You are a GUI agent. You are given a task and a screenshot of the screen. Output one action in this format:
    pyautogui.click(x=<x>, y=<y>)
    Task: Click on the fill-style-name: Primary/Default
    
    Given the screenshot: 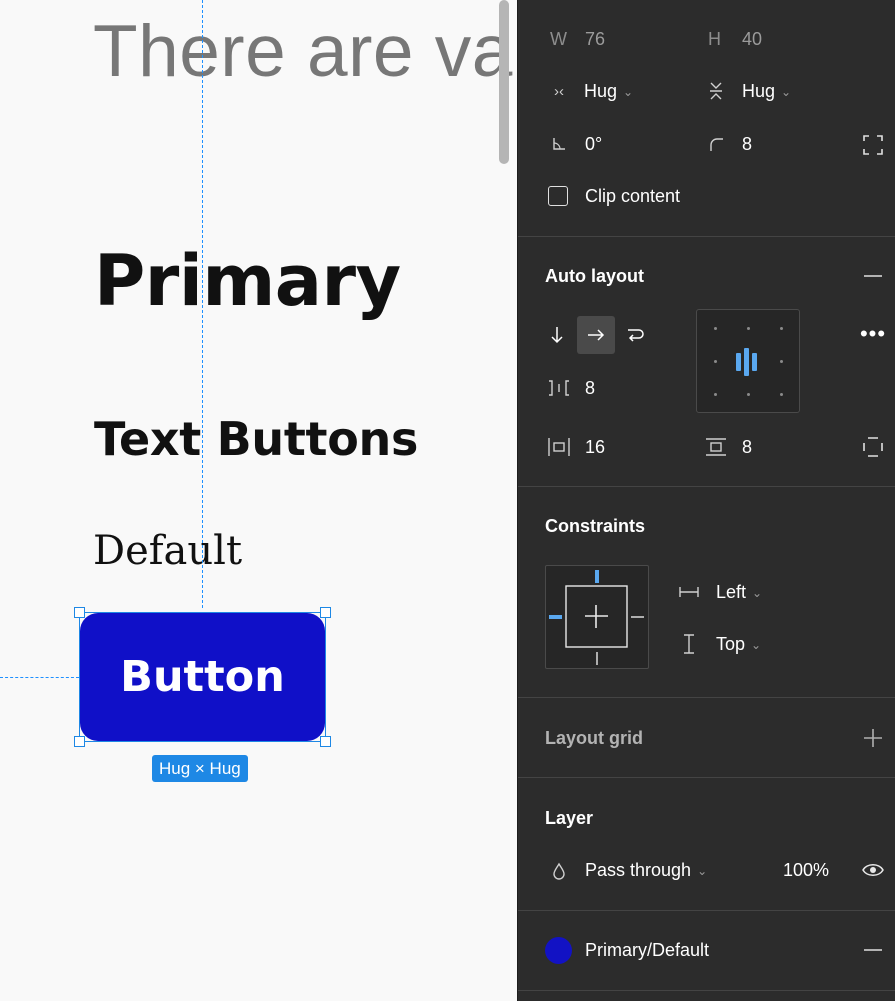 What is the action you would take?
    pyautogui.click(x=647, y=950)
    